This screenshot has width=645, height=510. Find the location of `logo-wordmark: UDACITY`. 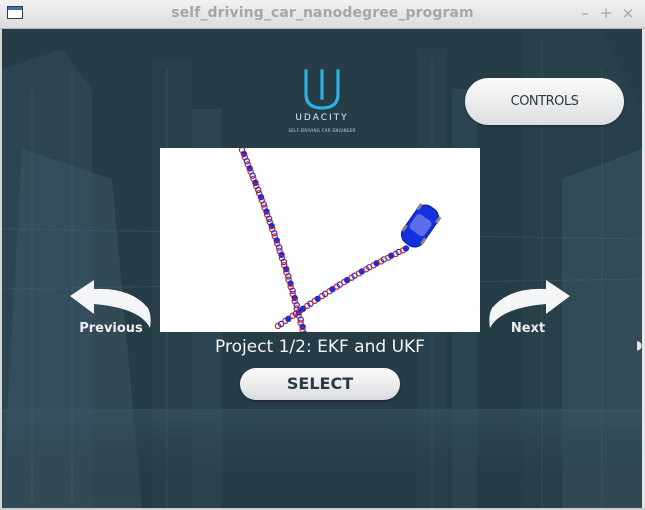

logo-wordmark: UDACITY is located at coordinates (322, 118).